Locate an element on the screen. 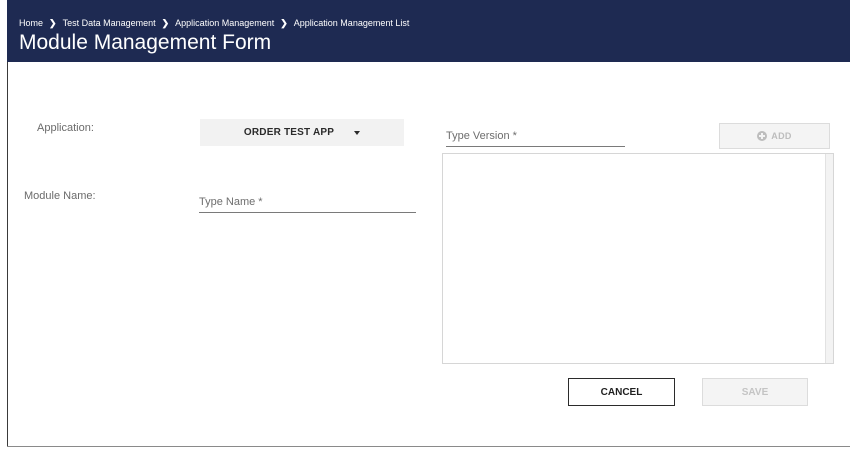  version-list-scrollbar is located at coordinates (829, 258).